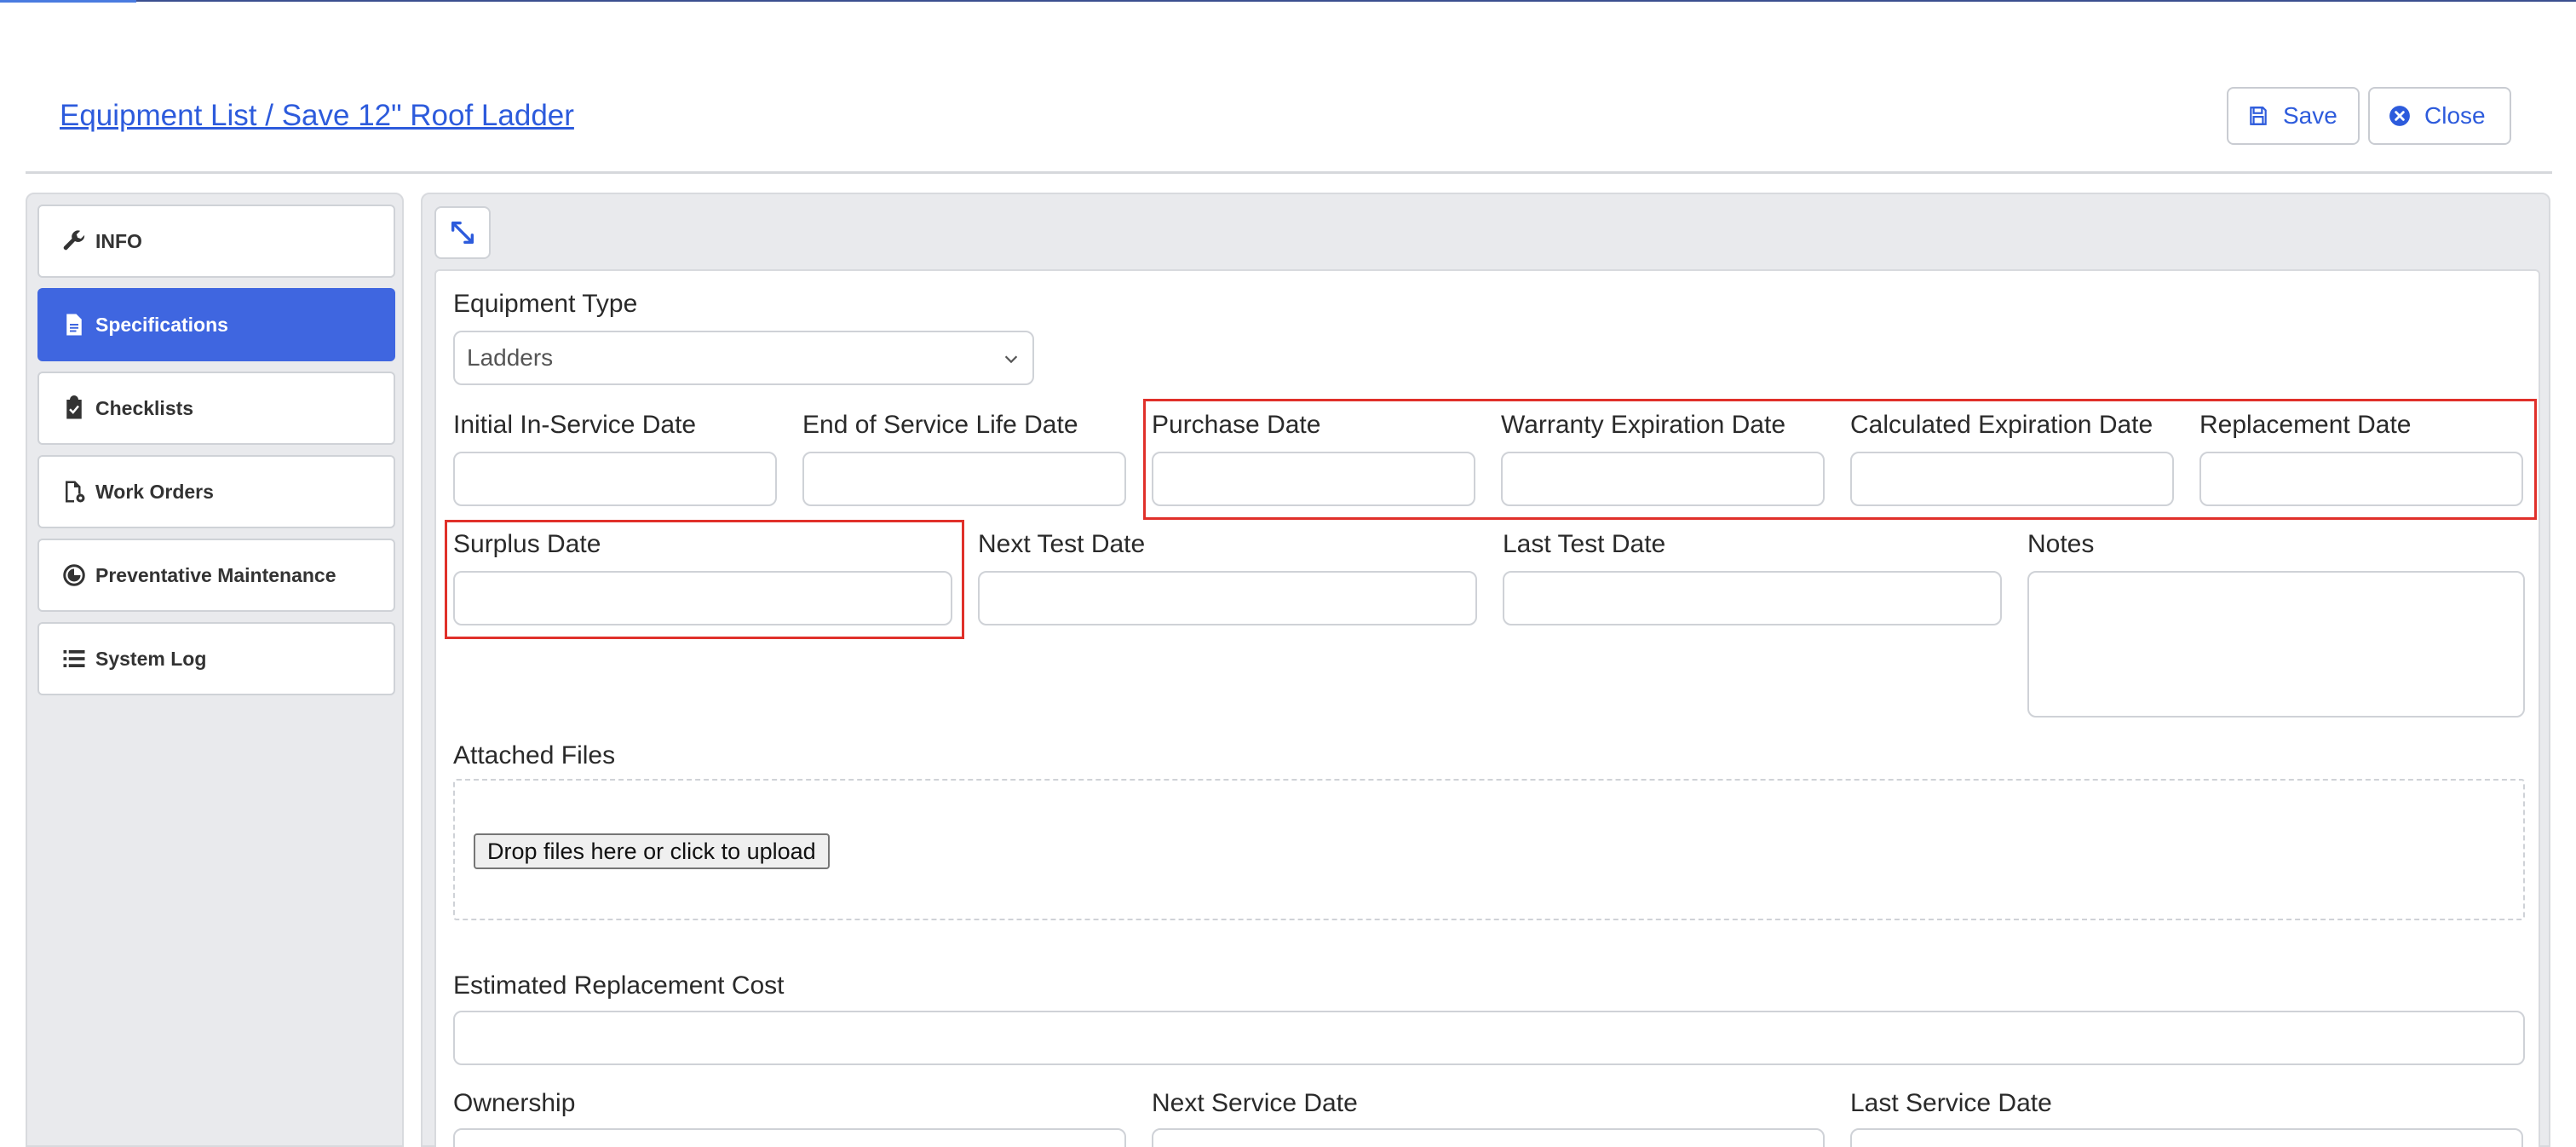 This screenshot has height=1147, width=2576. I want to click on close-button: Close, so click(2439, 116).